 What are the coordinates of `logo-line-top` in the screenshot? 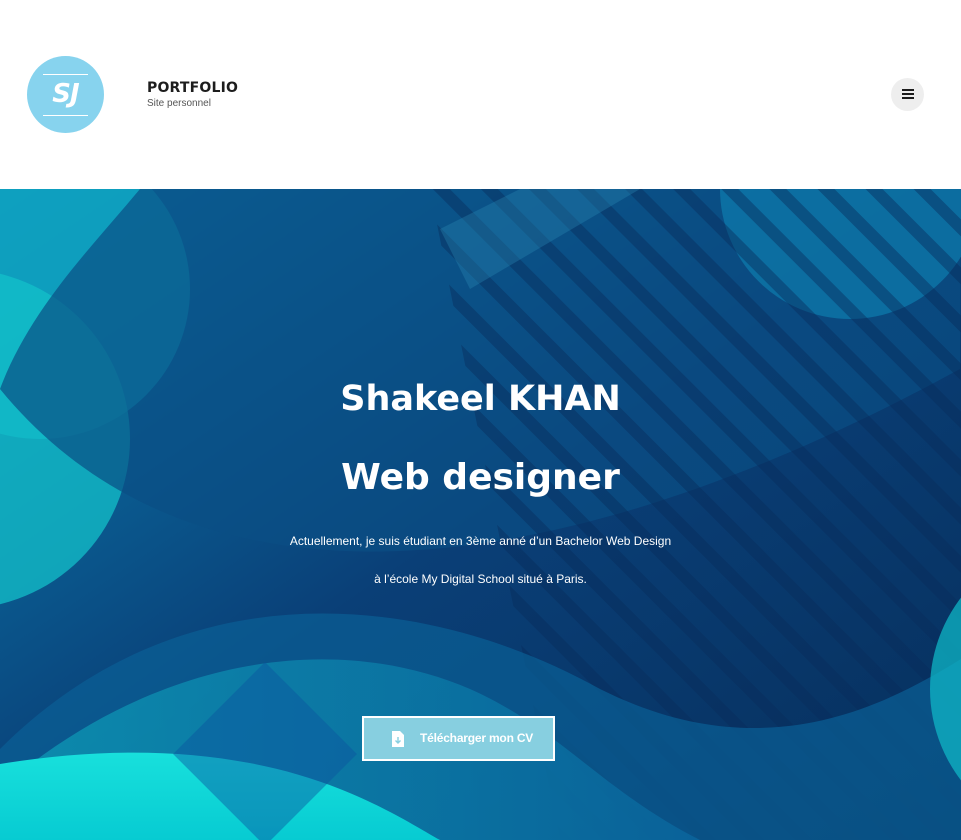 It's located at (65, 74).